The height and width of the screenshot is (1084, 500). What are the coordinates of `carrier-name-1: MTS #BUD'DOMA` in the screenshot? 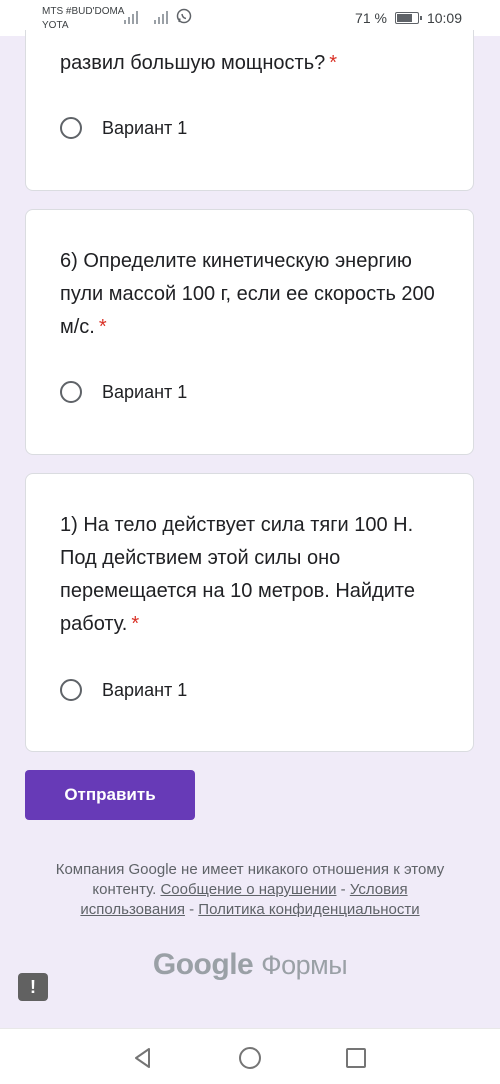 It's located at (83, 11).